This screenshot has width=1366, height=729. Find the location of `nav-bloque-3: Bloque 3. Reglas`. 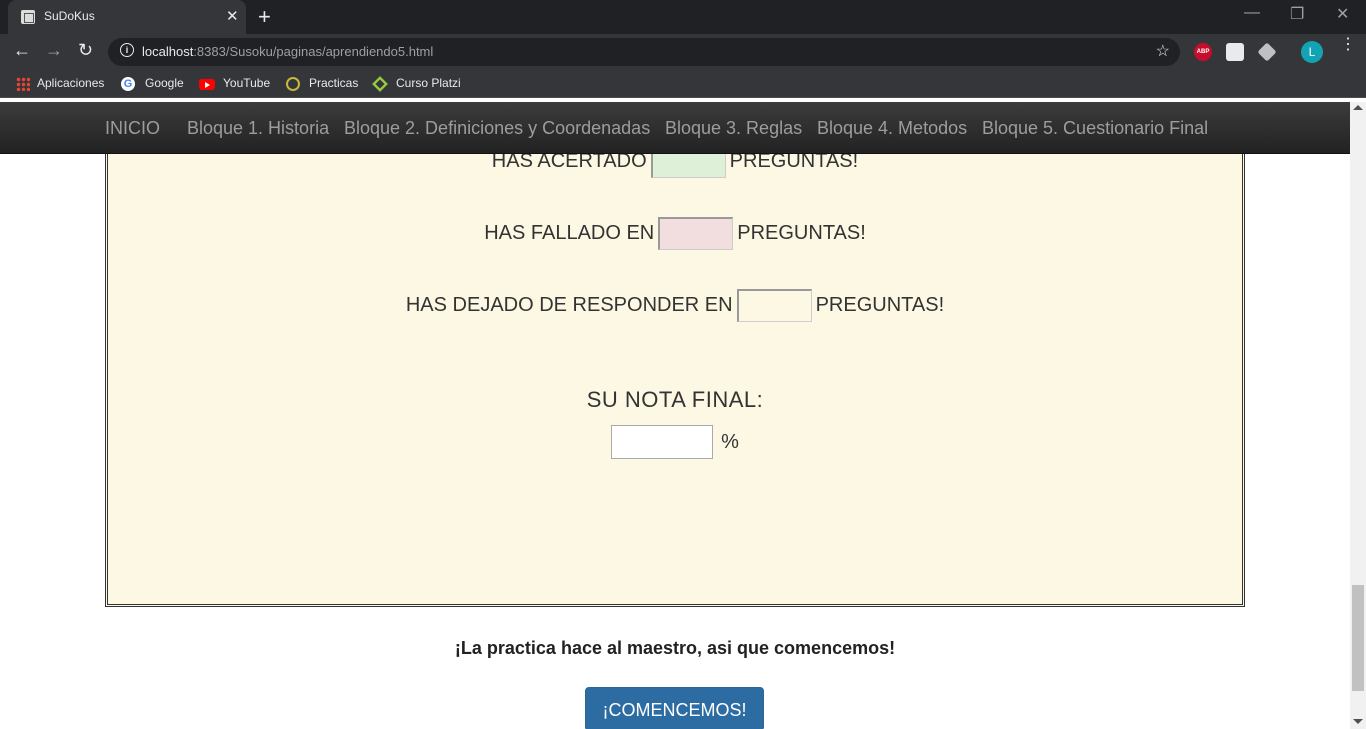

nav-bloque-3: Bloque 3. Reglas is located at coordinates (733, 128).